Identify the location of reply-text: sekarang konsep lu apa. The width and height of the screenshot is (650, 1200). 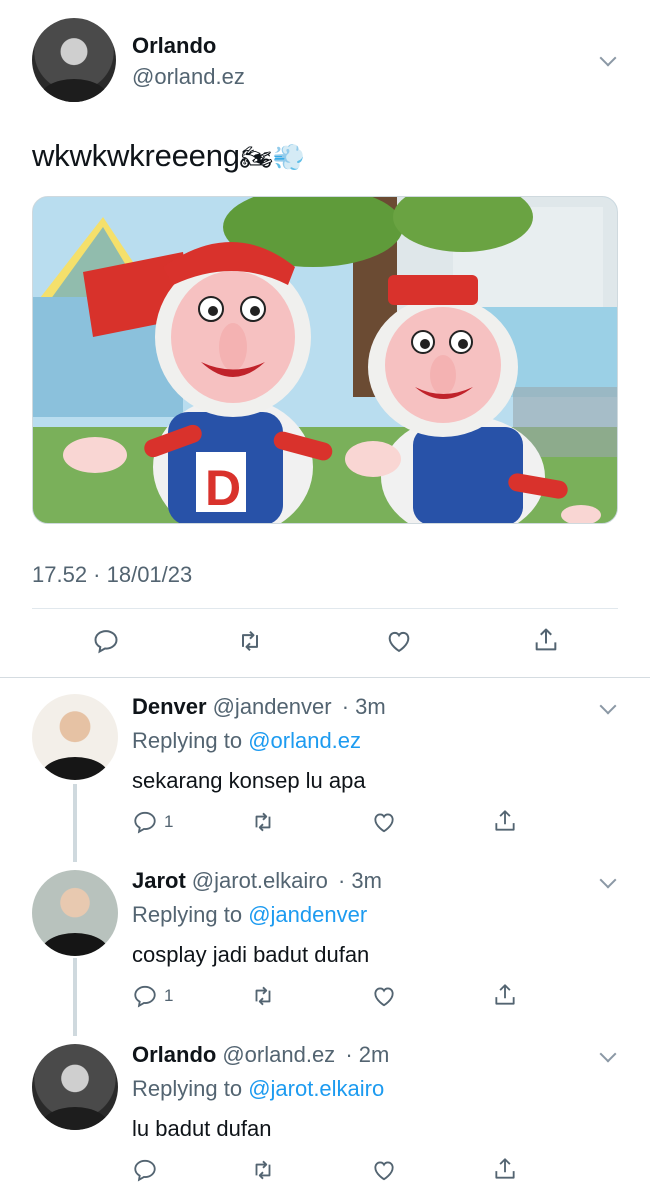
(249, 780).